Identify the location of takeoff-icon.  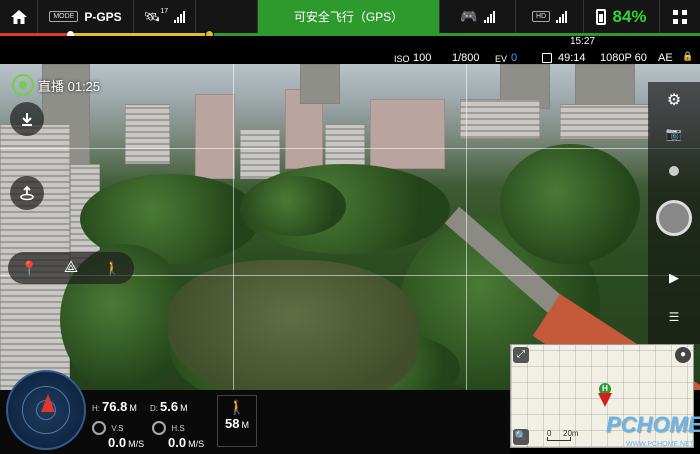
(27, 119).